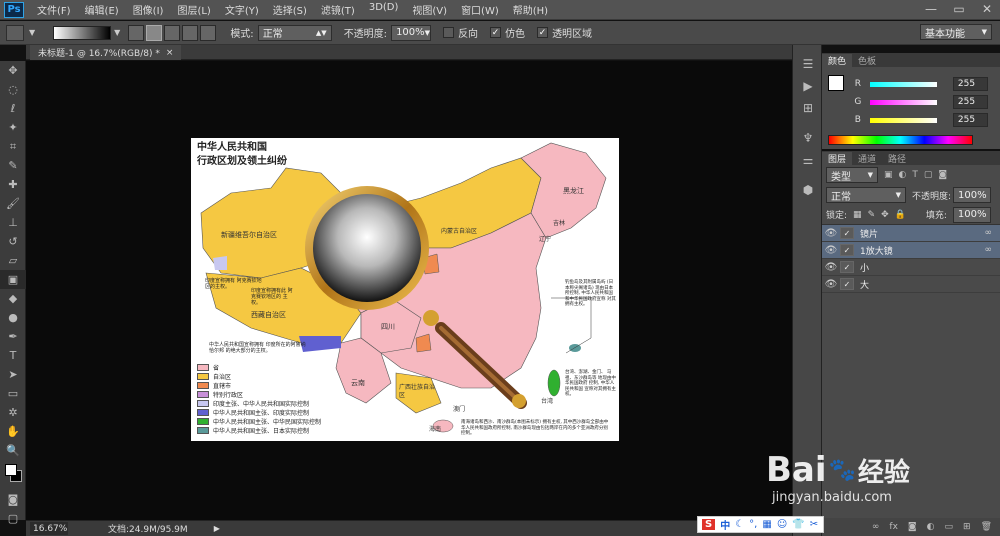  Describe the element at coordinates (931, 527) in the screenshot. I see `adjustment-icon: ◐` at that location.